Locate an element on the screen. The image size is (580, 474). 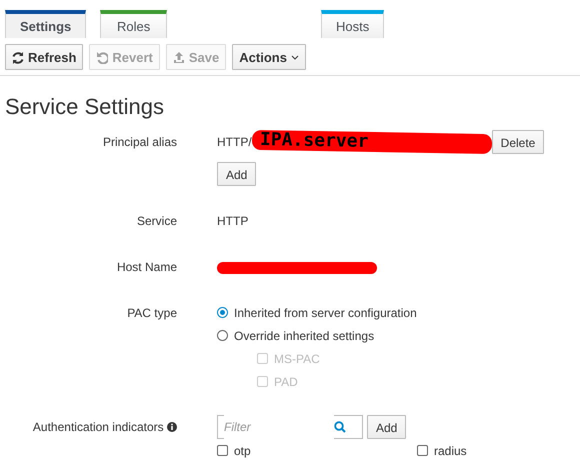
info-icon is located at coordinates (172, 427).